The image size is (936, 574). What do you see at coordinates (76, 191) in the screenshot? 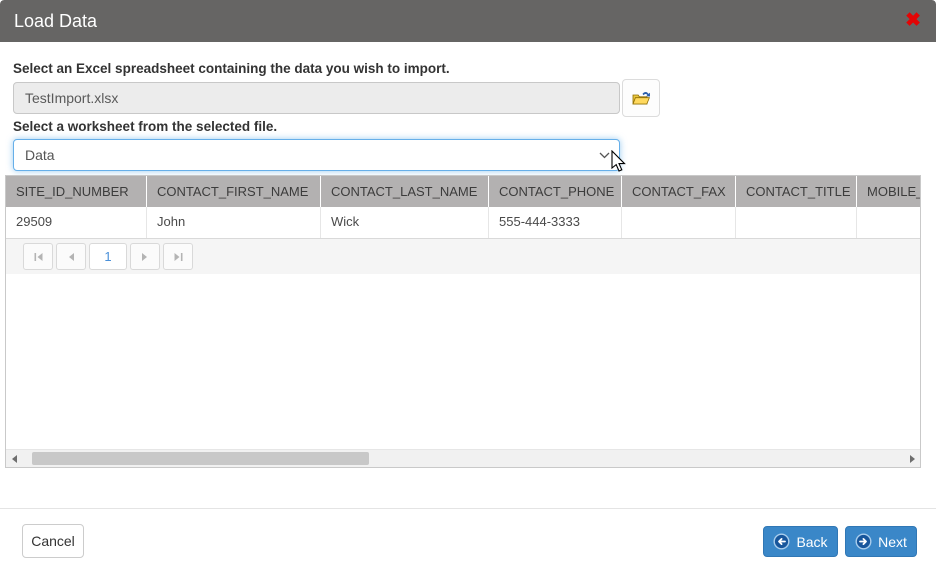
I see `column-header-site_id_number: SITE_ID_NUMBER` at bounding box center [76, 191].